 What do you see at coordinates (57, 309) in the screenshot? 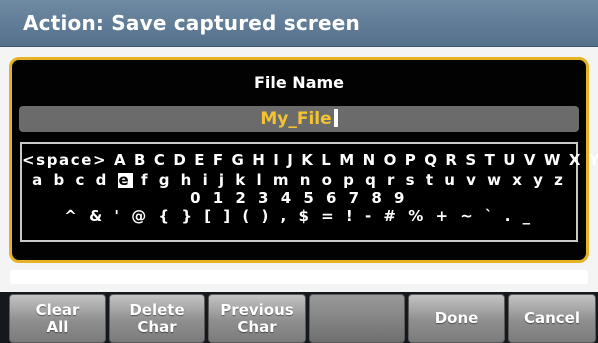
I see `clear-all-label-line1: Clear` at bounding box center [57, 309].